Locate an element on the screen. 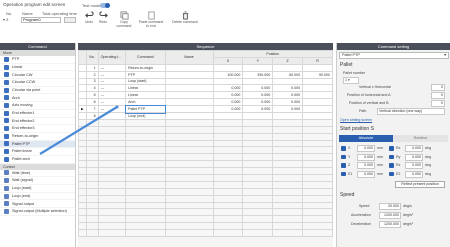  speed-title: Speed is located at coordinates (347, 195).